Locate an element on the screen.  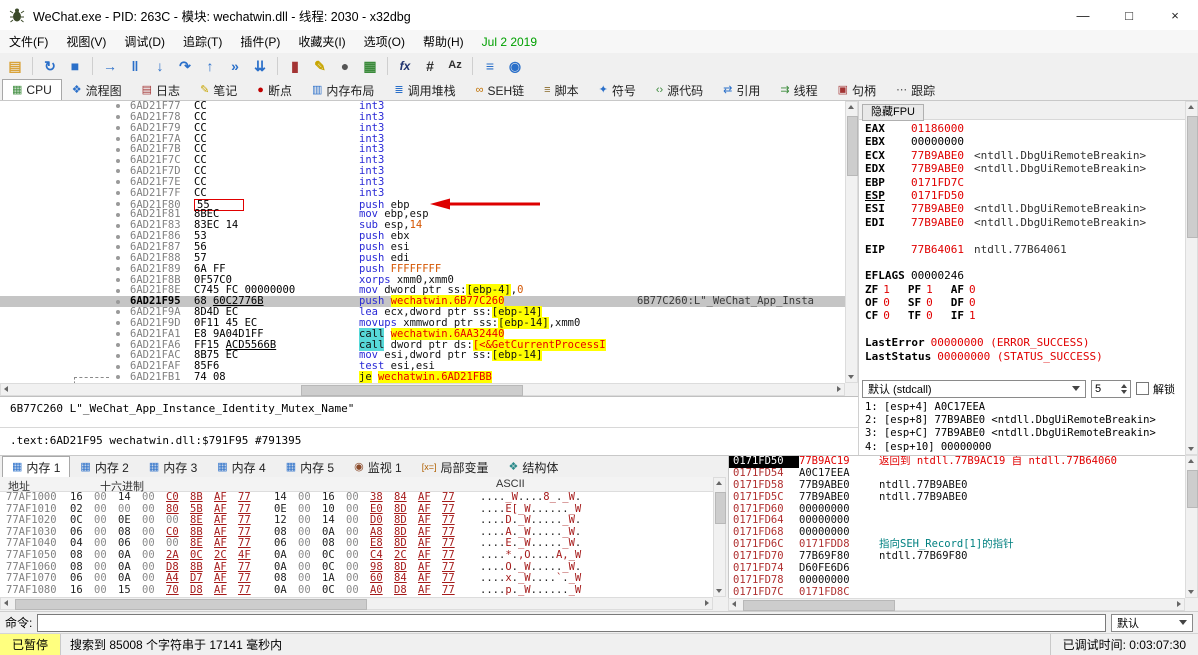
register-line: LastError 00000000 (ERROR_SUCCESS) is located at coordinates (1020, 342).